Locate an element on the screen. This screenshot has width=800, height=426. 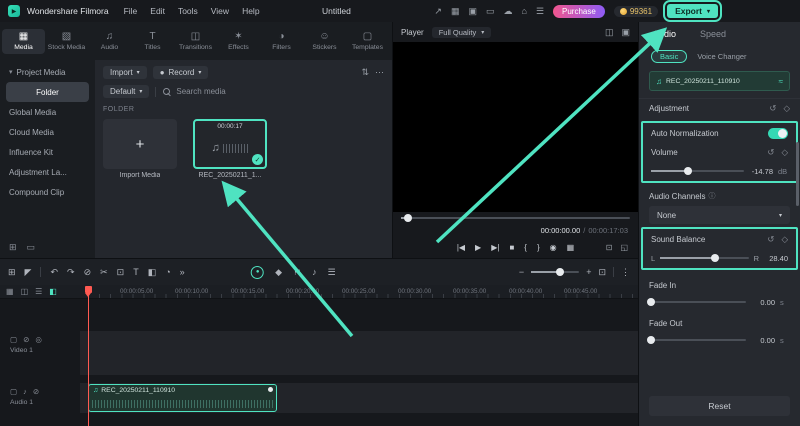
sidebar-item-compound-clip: Compound Clip is located at coordinates (47, 192).